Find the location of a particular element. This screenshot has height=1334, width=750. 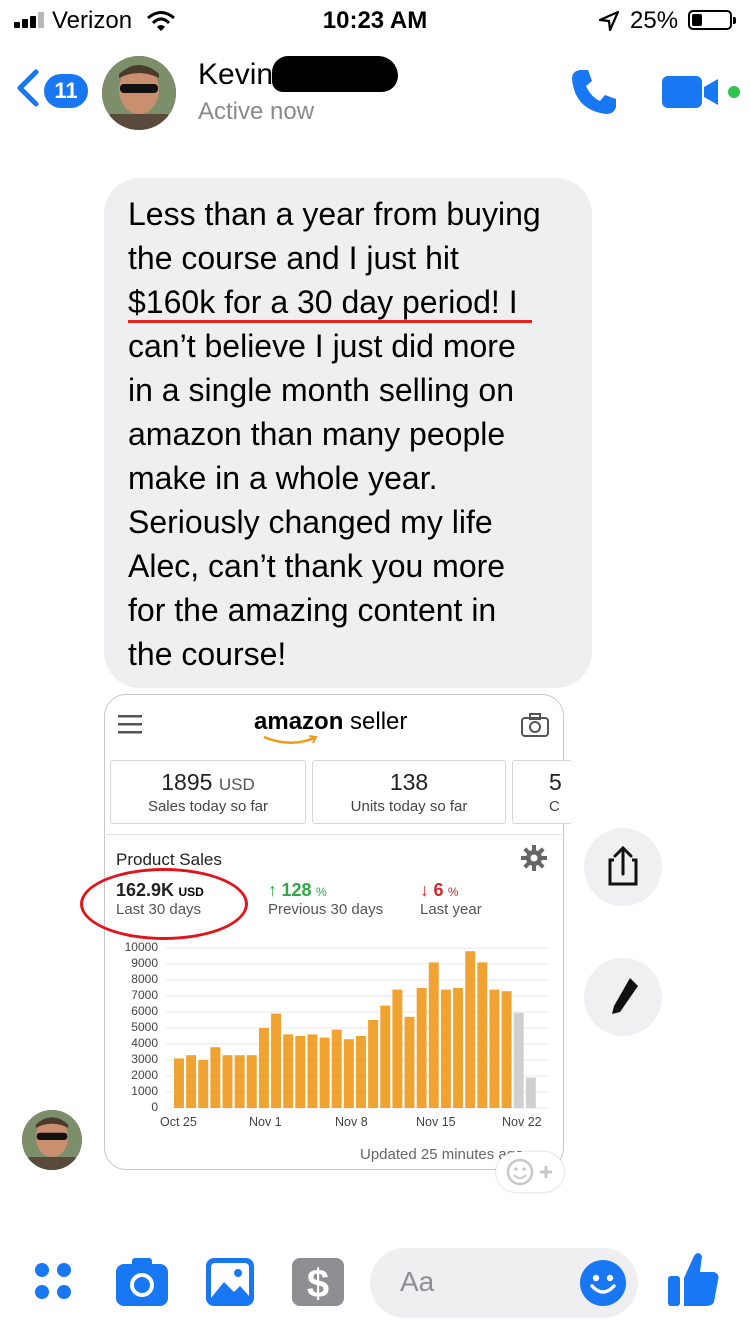

tile-unit: USD is located at coordinates (236, 784).